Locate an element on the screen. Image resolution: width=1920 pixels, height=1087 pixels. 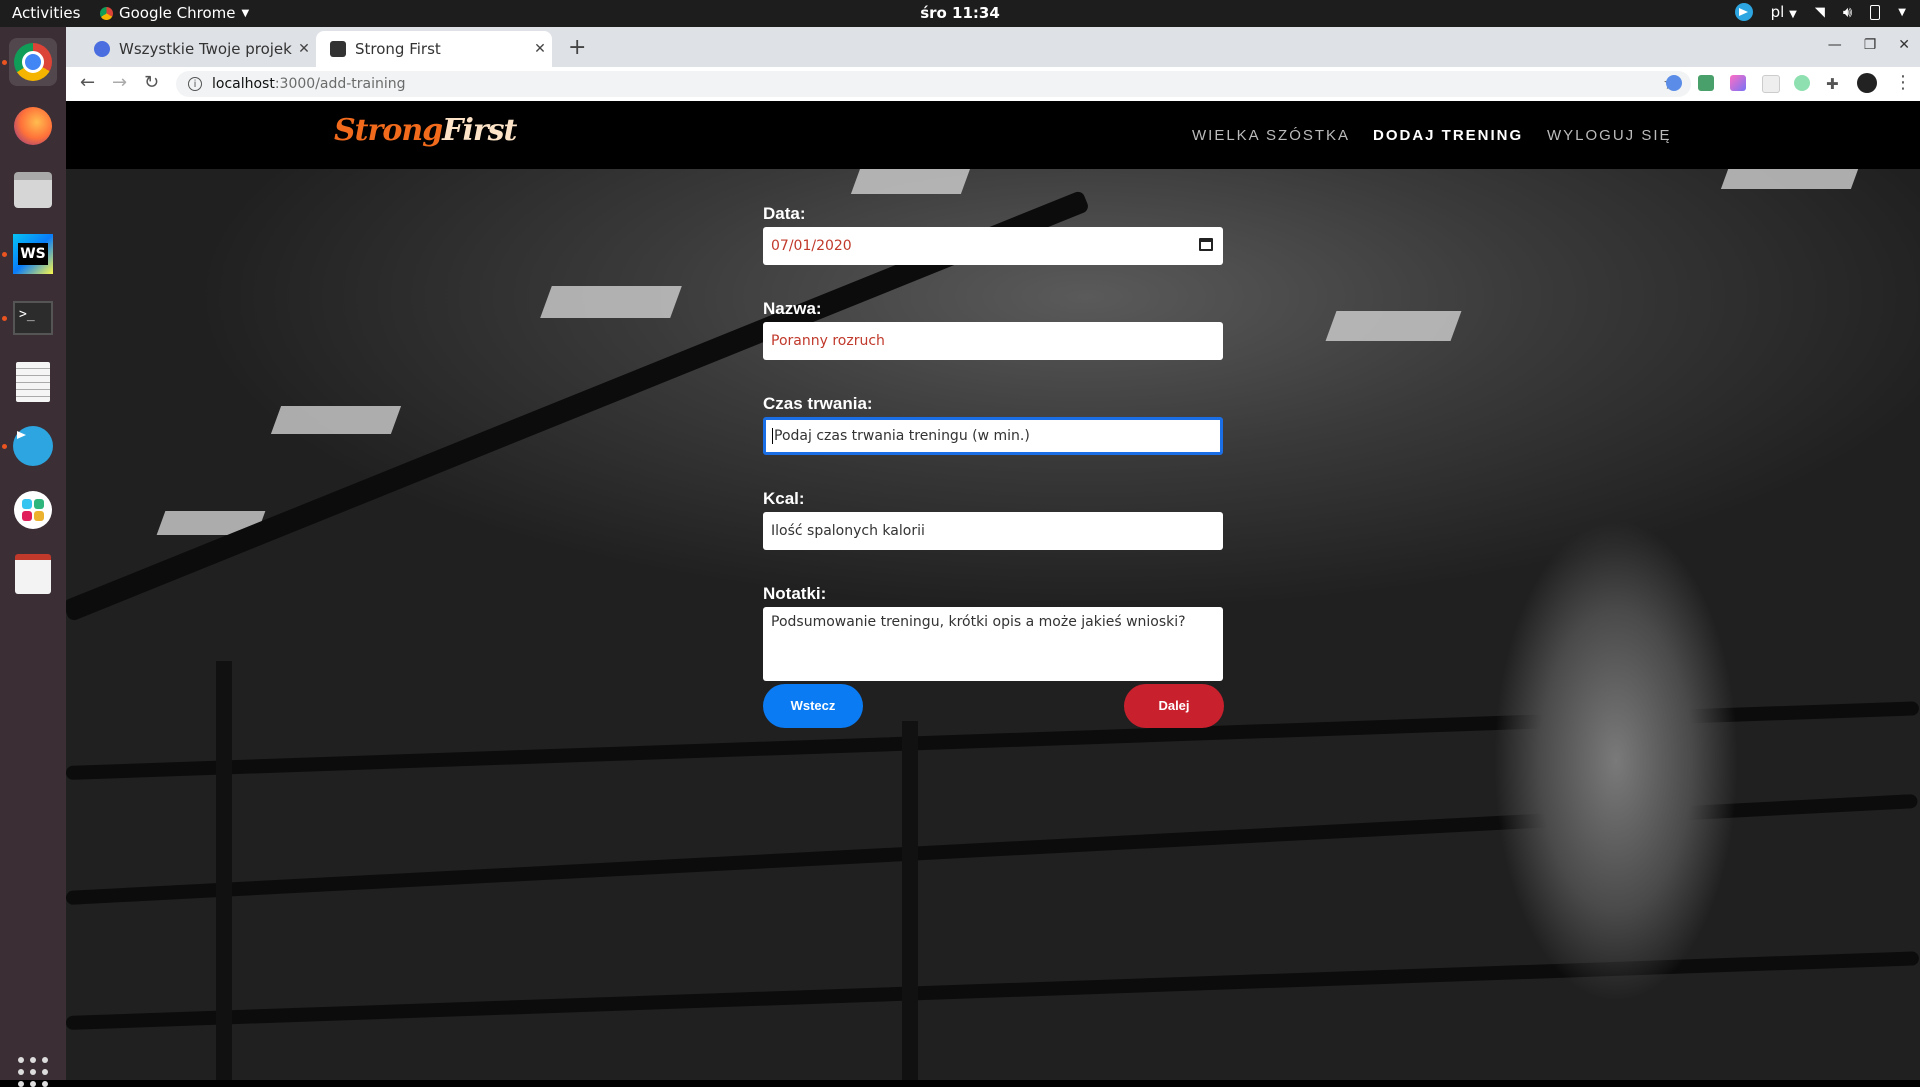
profile-avatar is located at coordinates (1867, 83).